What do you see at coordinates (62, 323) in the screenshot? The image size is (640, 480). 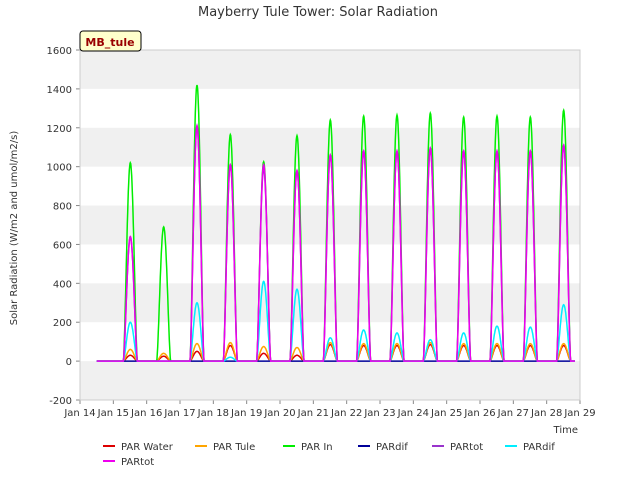 I see `y-tick-label: 200` at bounding box center [62, 323].